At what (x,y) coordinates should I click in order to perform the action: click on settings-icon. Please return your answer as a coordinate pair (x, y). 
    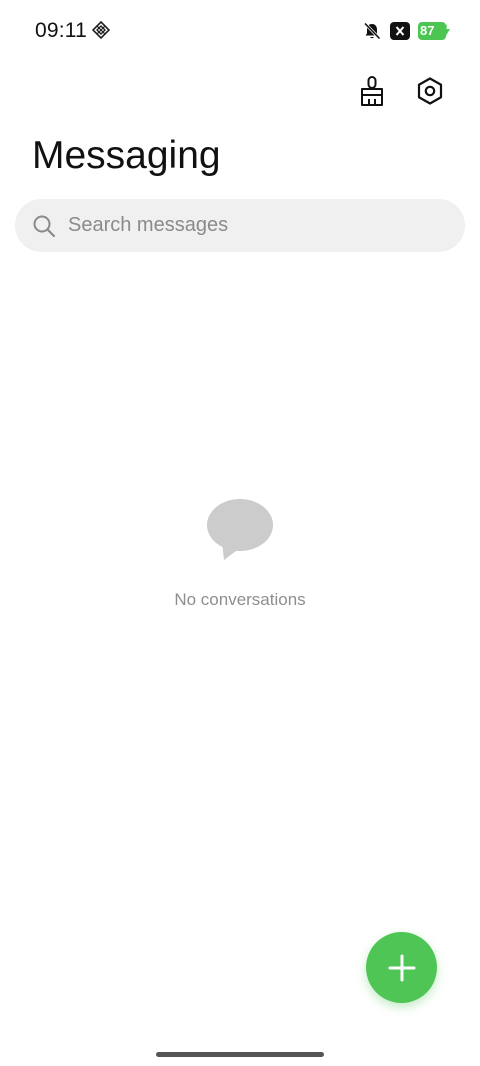
    Looking at the image, I should click on (430, 91).